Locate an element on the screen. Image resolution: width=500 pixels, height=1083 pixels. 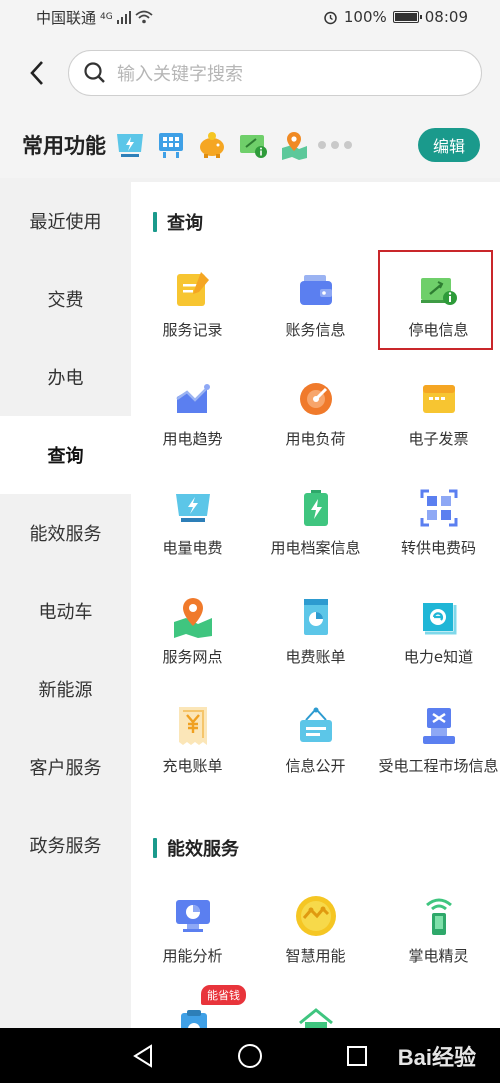
phone-signal-icon is located at coordinates (439, 916).